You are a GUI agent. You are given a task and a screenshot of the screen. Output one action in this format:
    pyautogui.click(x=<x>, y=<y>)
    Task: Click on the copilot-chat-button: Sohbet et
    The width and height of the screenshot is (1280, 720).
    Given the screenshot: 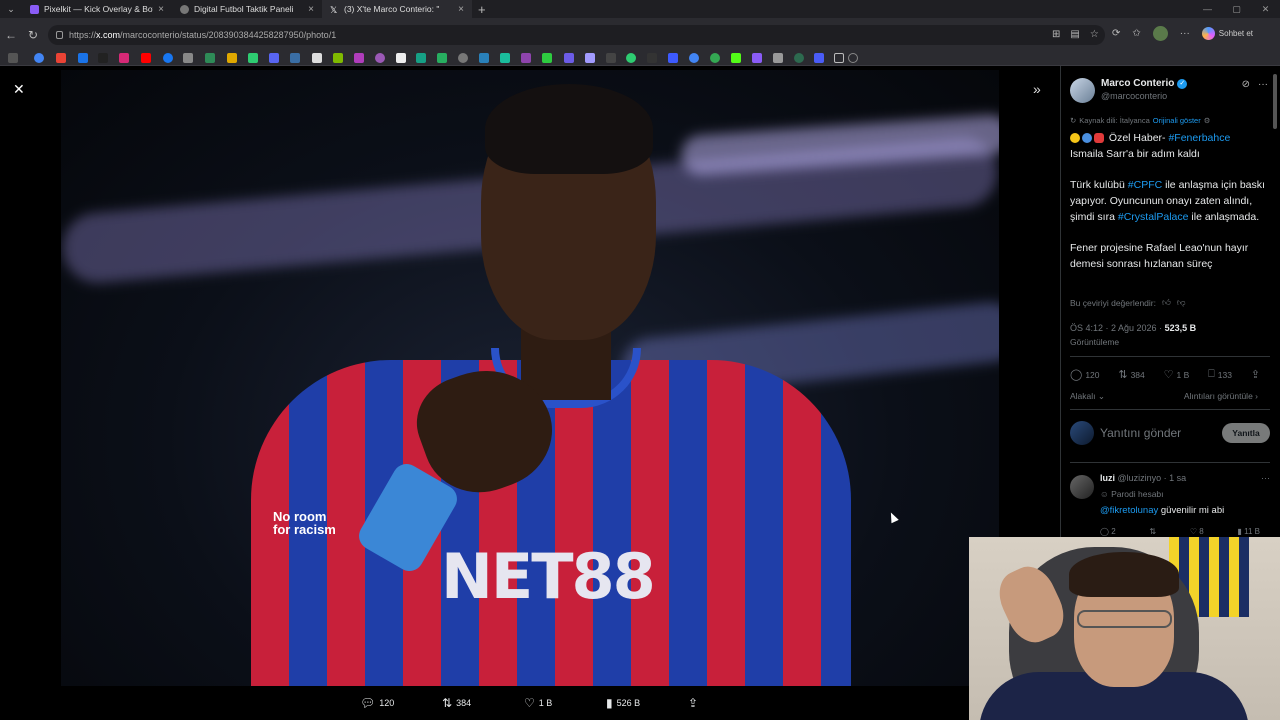 What is the action you would take?
    pyautogui.click(x=1227, y=33)
    